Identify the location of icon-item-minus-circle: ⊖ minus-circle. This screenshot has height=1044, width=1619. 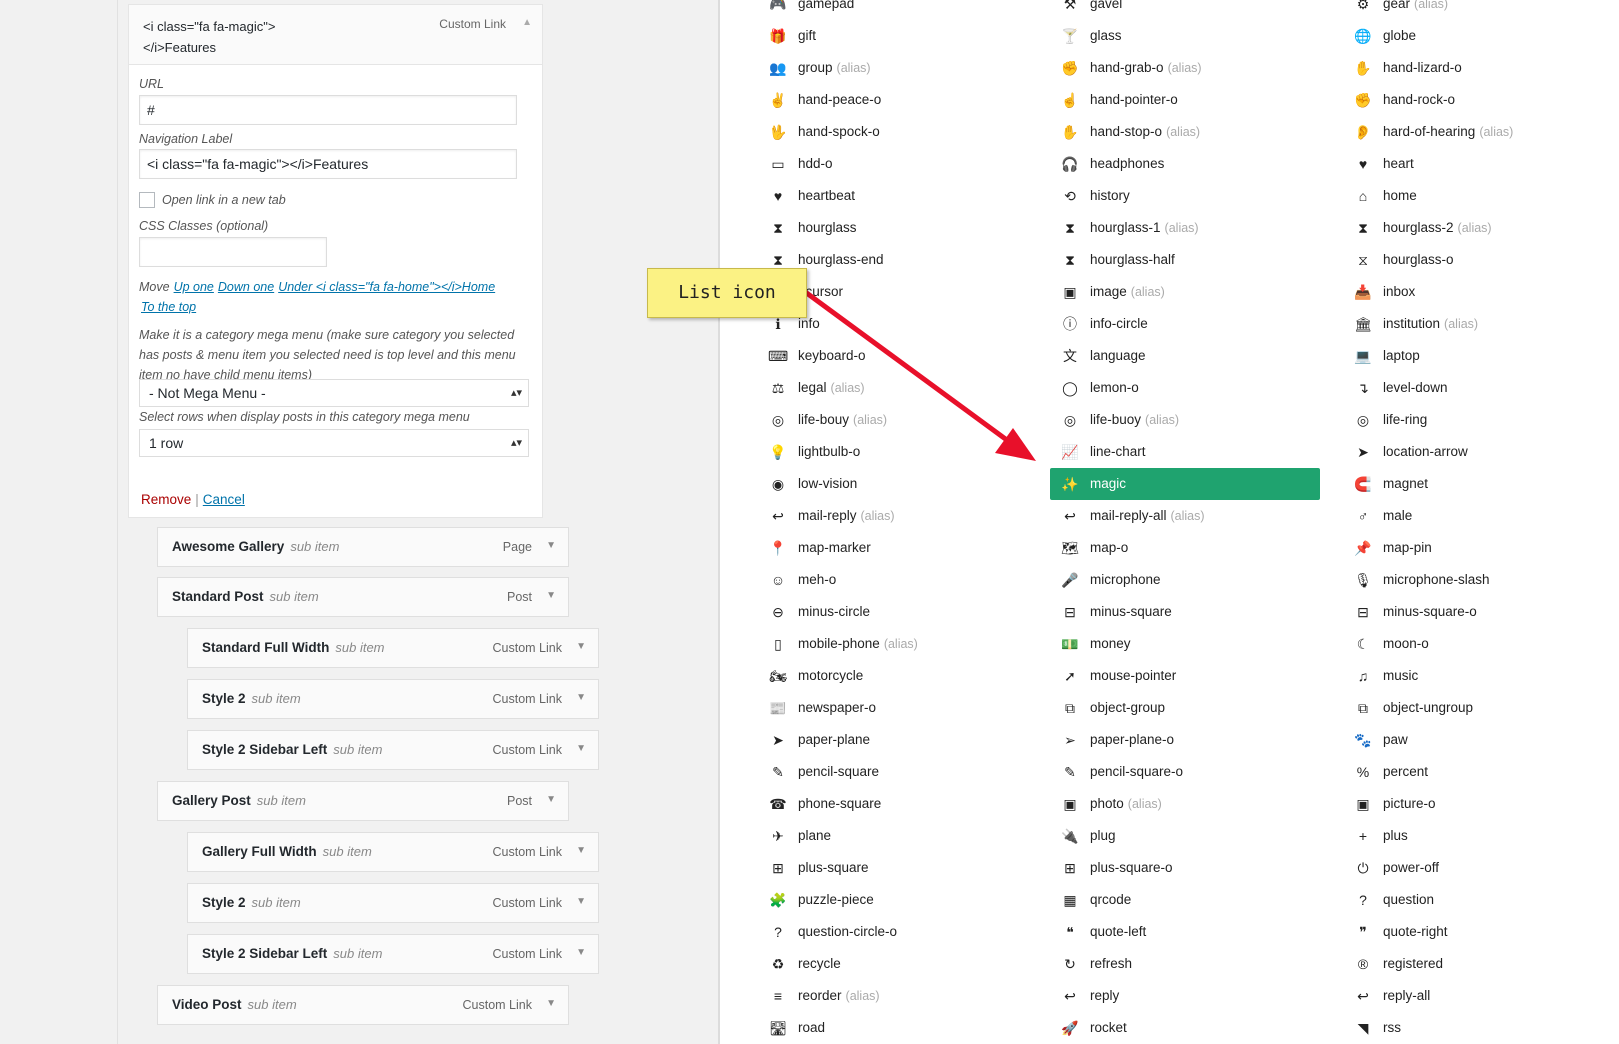
(893, 612).